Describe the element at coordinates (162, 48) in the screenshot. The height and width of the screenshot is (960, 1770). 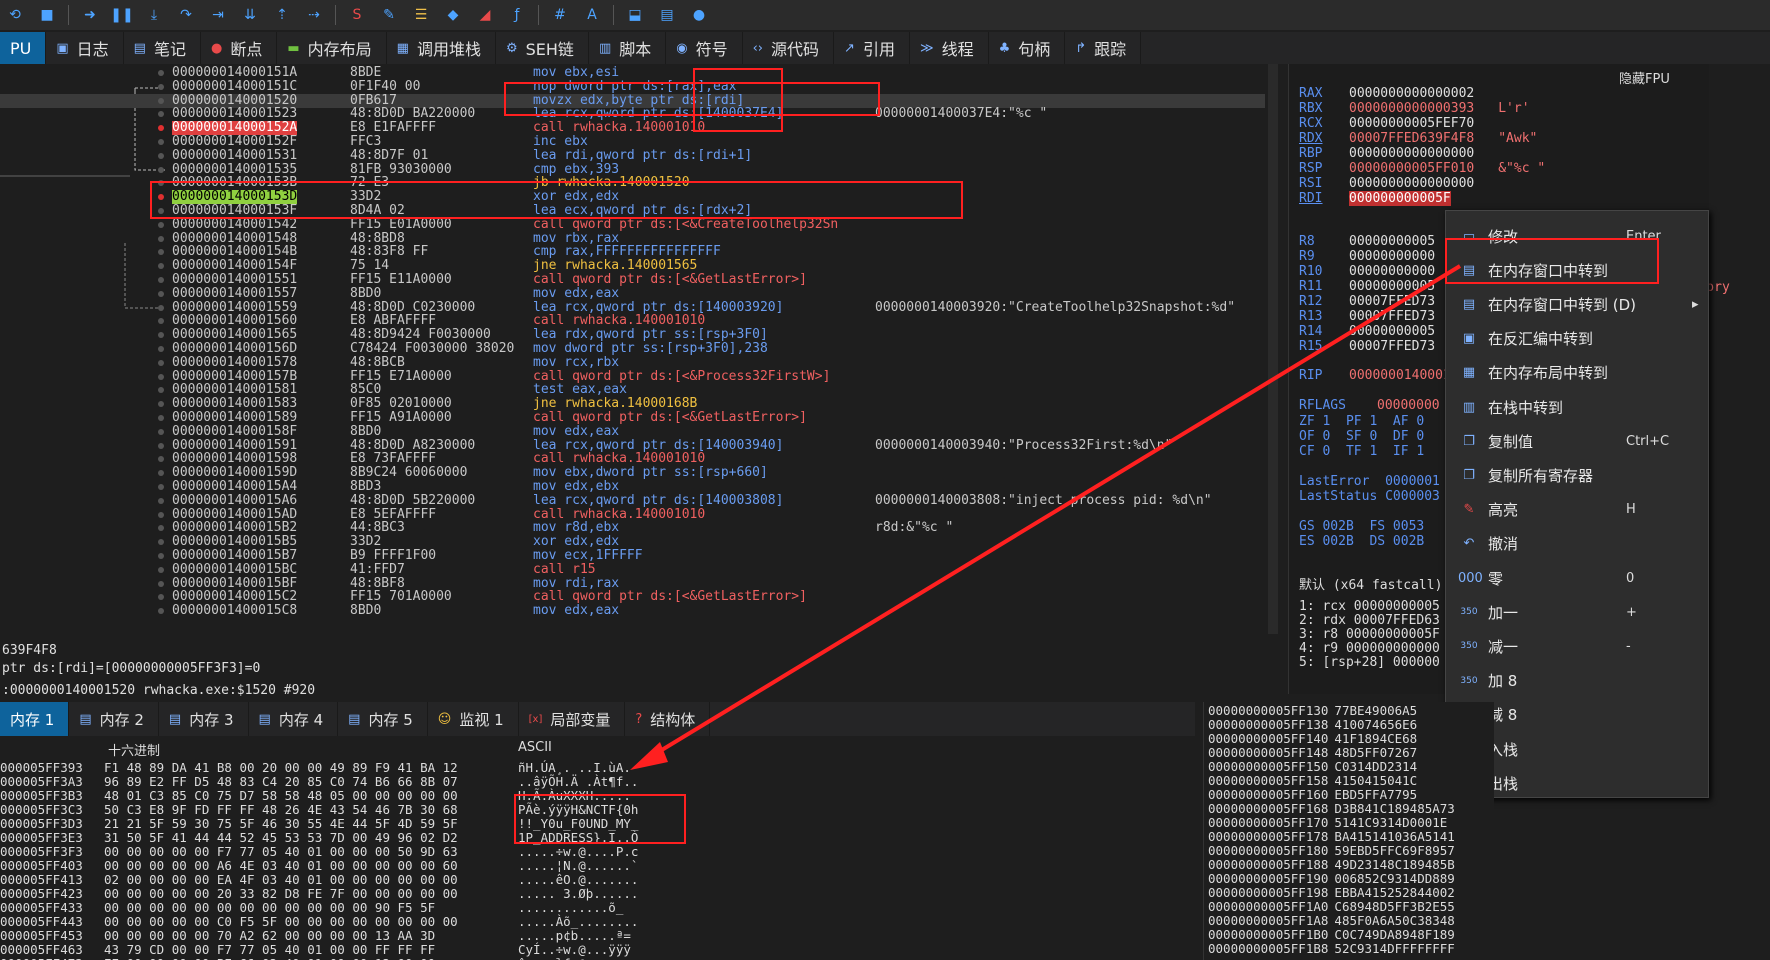
I see `tab-notes: ▤ 笔记` at that location.